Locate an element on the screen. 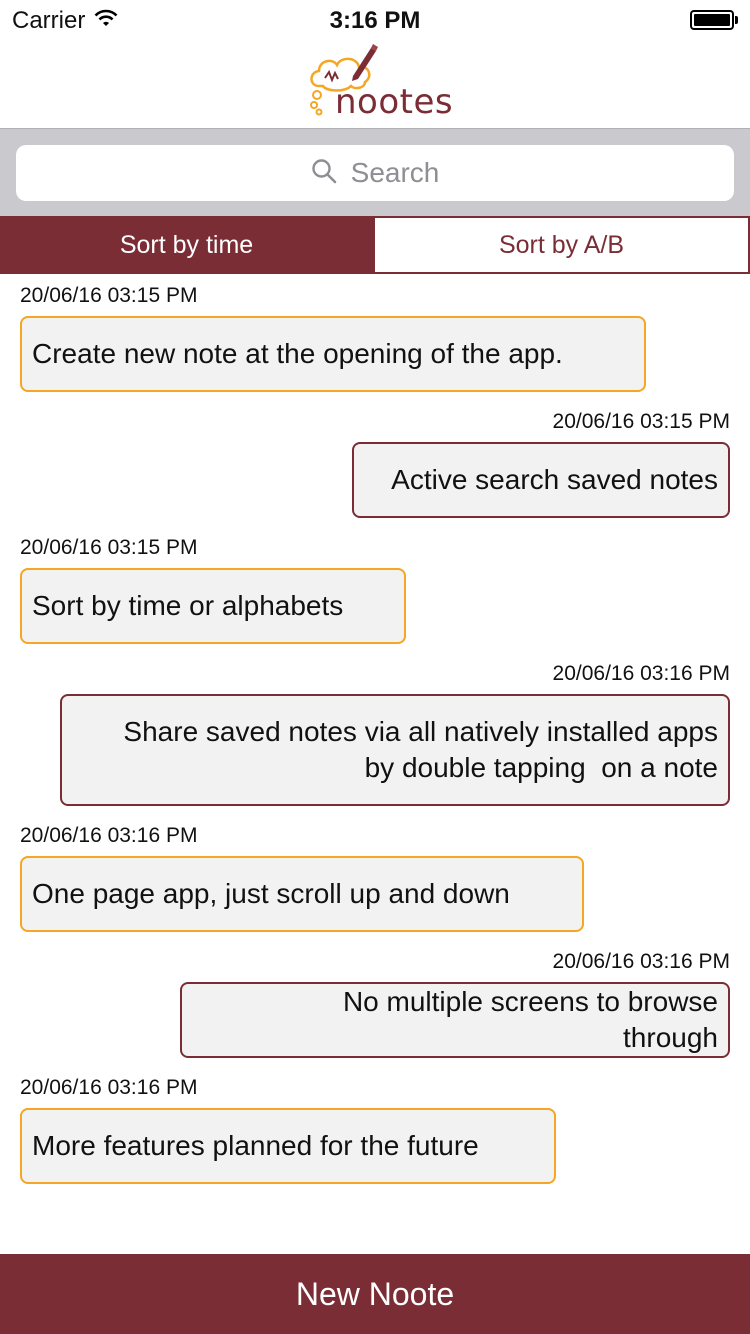 This screenshot has width=750, height=1334. search-bar: Search is located at coordinates (375, 172).